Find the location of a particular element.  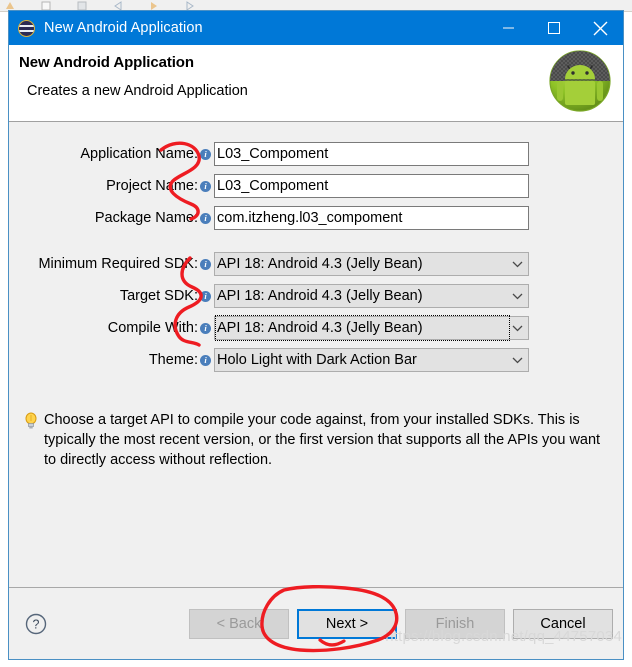

theme-dropdown: Holo Light with Dark Action Bar is located at coordinates (371, 360).